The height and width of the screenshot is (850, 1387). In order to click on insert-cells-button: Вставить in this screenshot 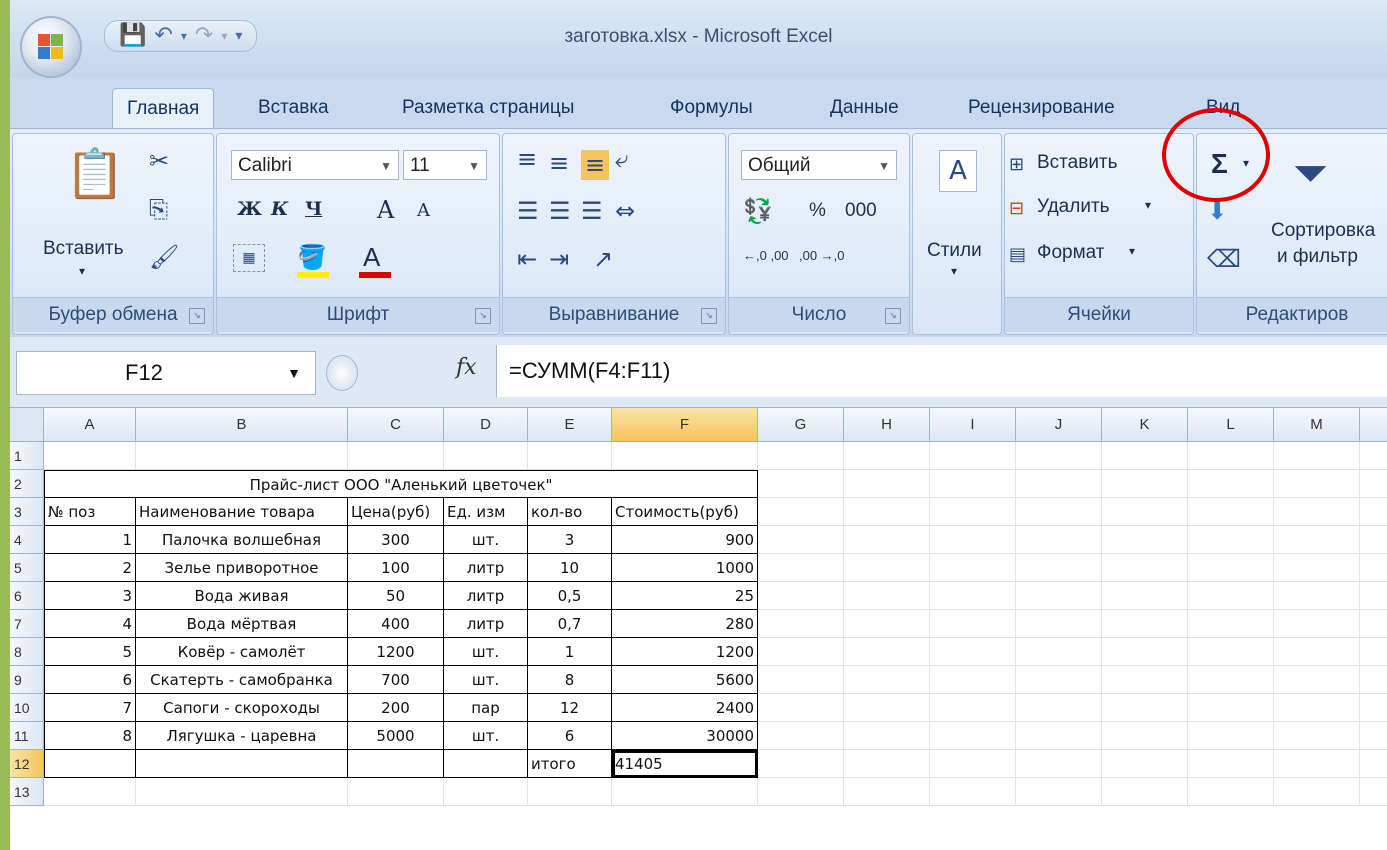, I will do `click(1077, 163)`.